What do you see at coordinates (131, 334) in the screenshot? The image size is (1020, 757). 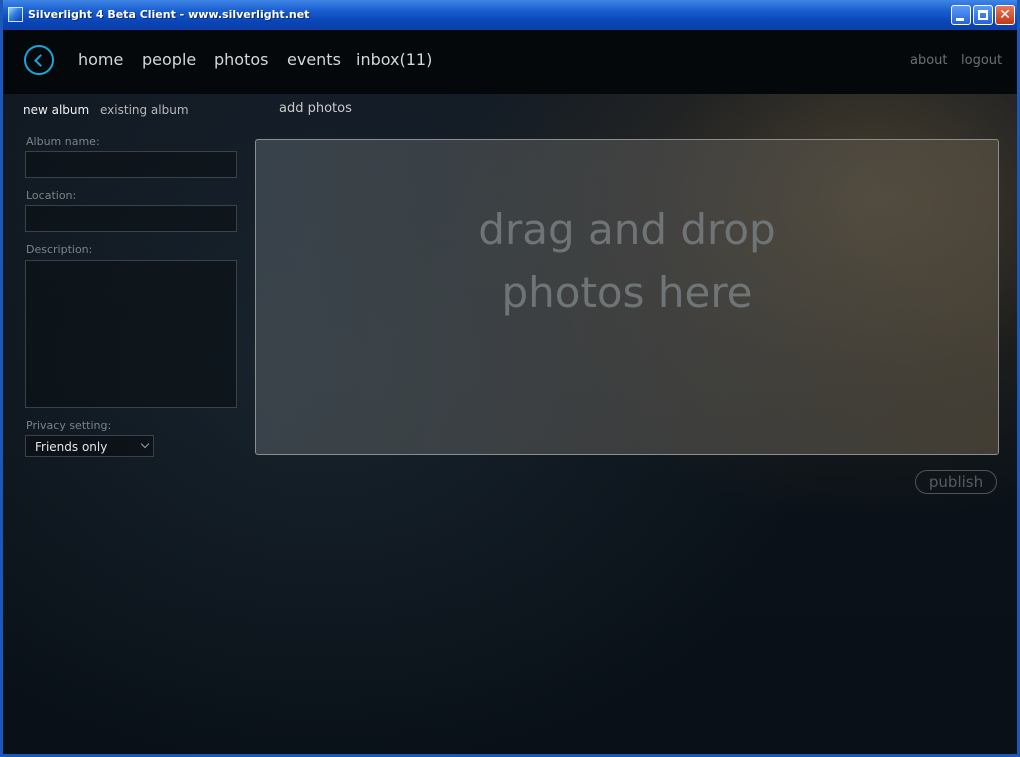 I see `description-textarea` at bounding box center [131, 334].